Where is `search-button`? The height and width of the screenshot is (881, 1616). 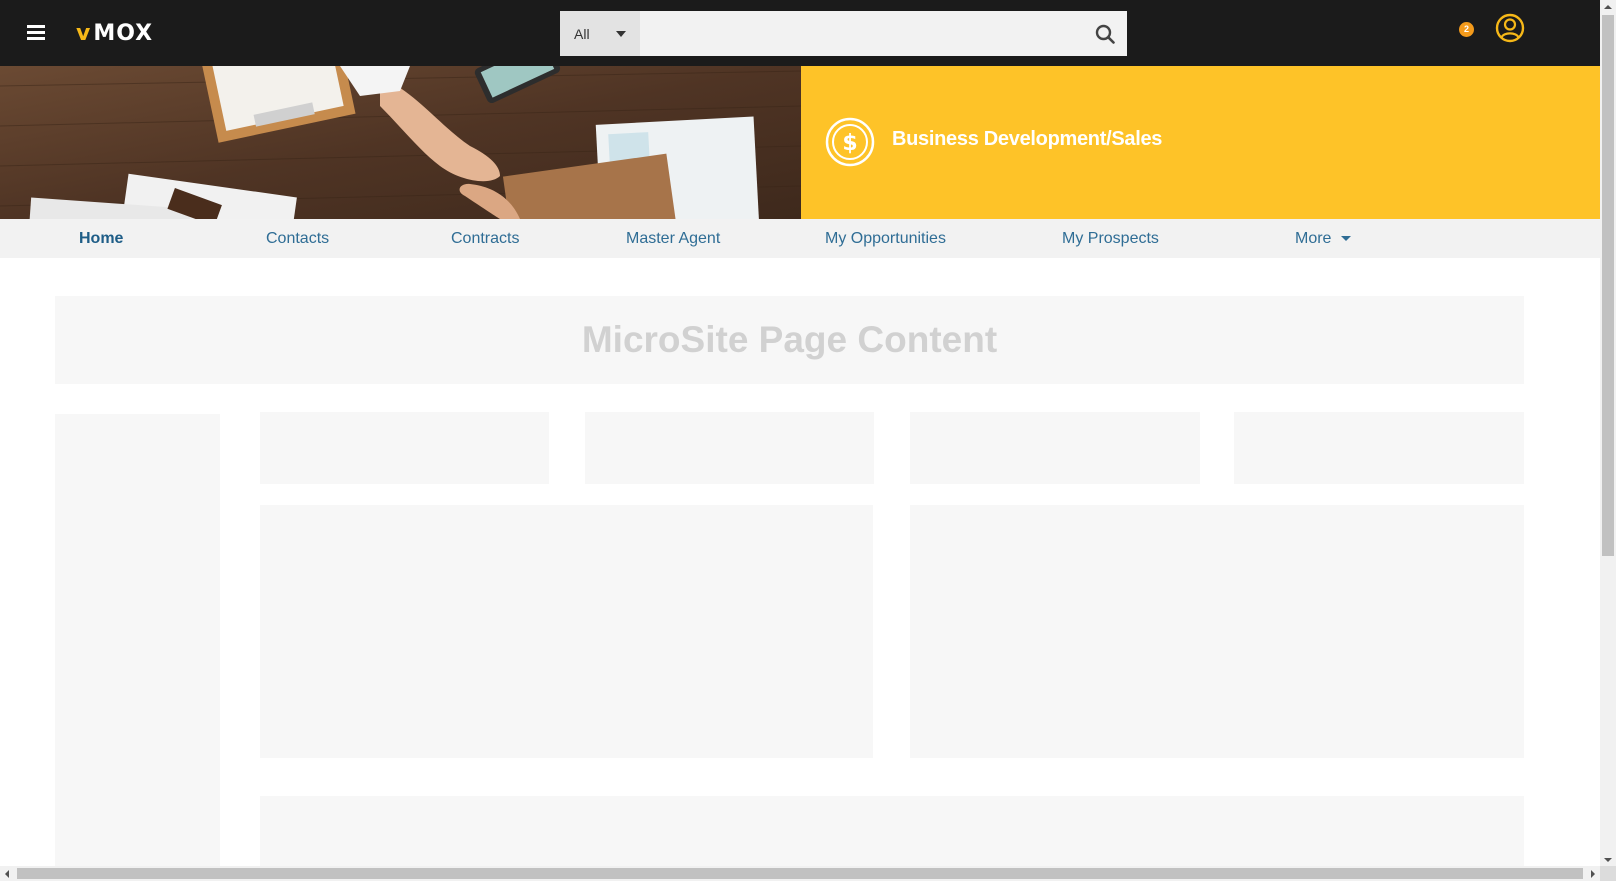
search-button is located at coordinates (1105, 33).